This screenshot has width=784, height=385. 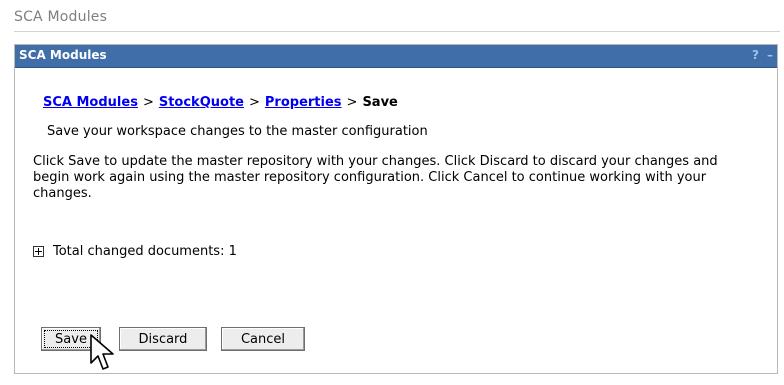 I want to click on minimize-icon: –, so click(x=770, y=55).